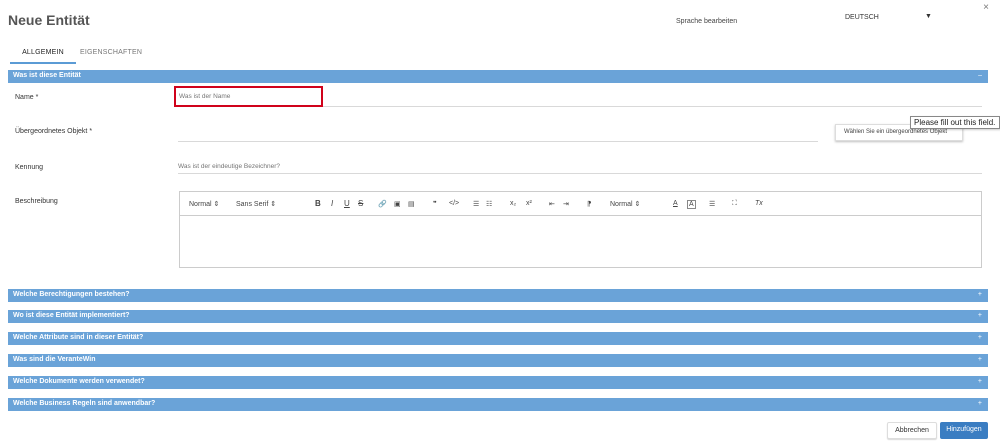 The height and width of the screenshot is (444, 1000). What do you see at coordinates (397, 204) in the screenshot?
I see `image-icon: ▣` at bounding box center [397, 204].